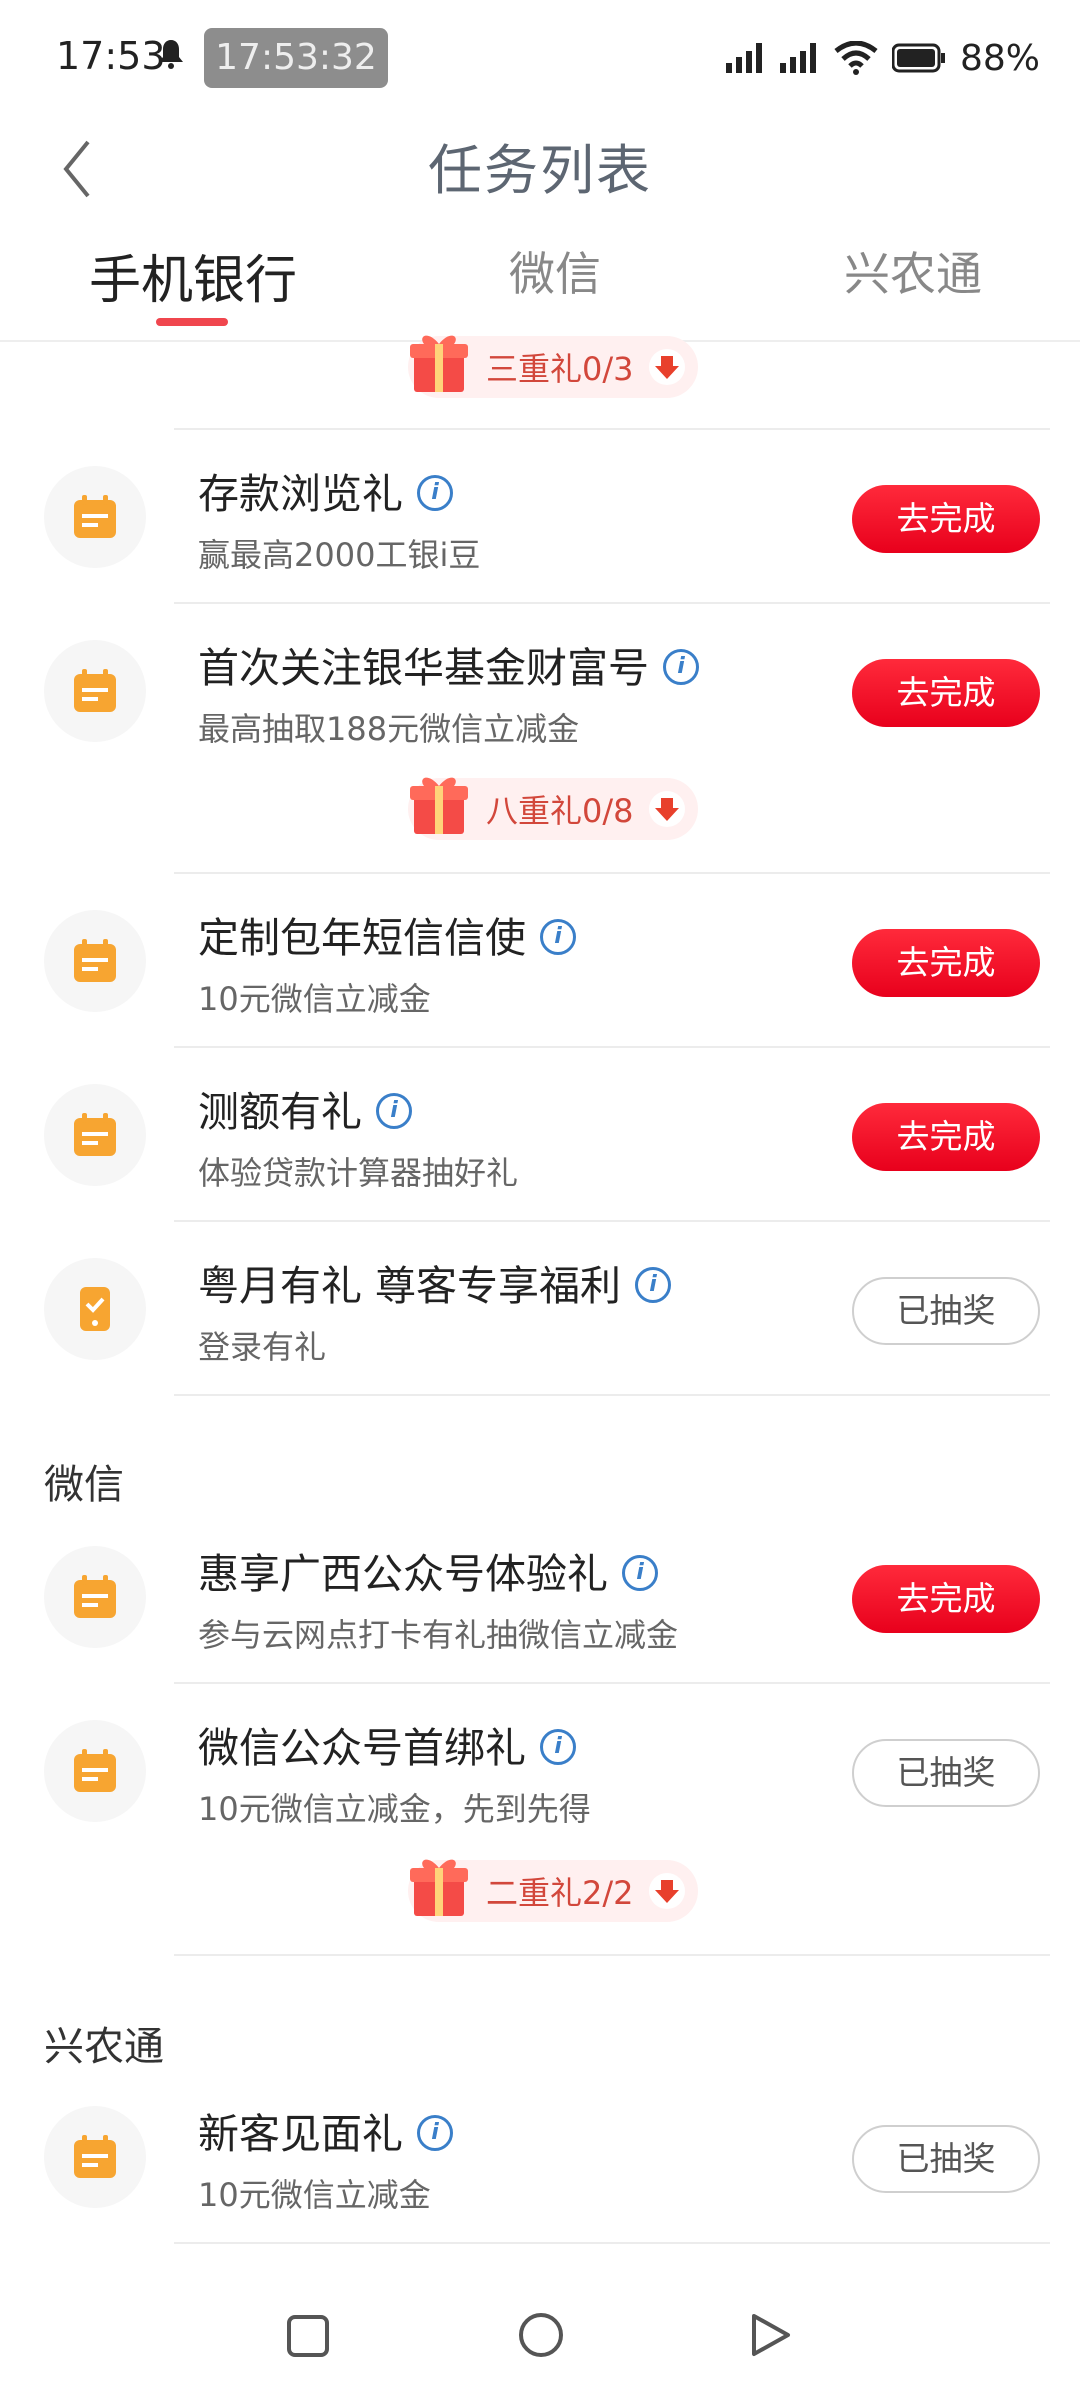  I want to click on task-title: 存款浏览礼 i, so click(325, 490).